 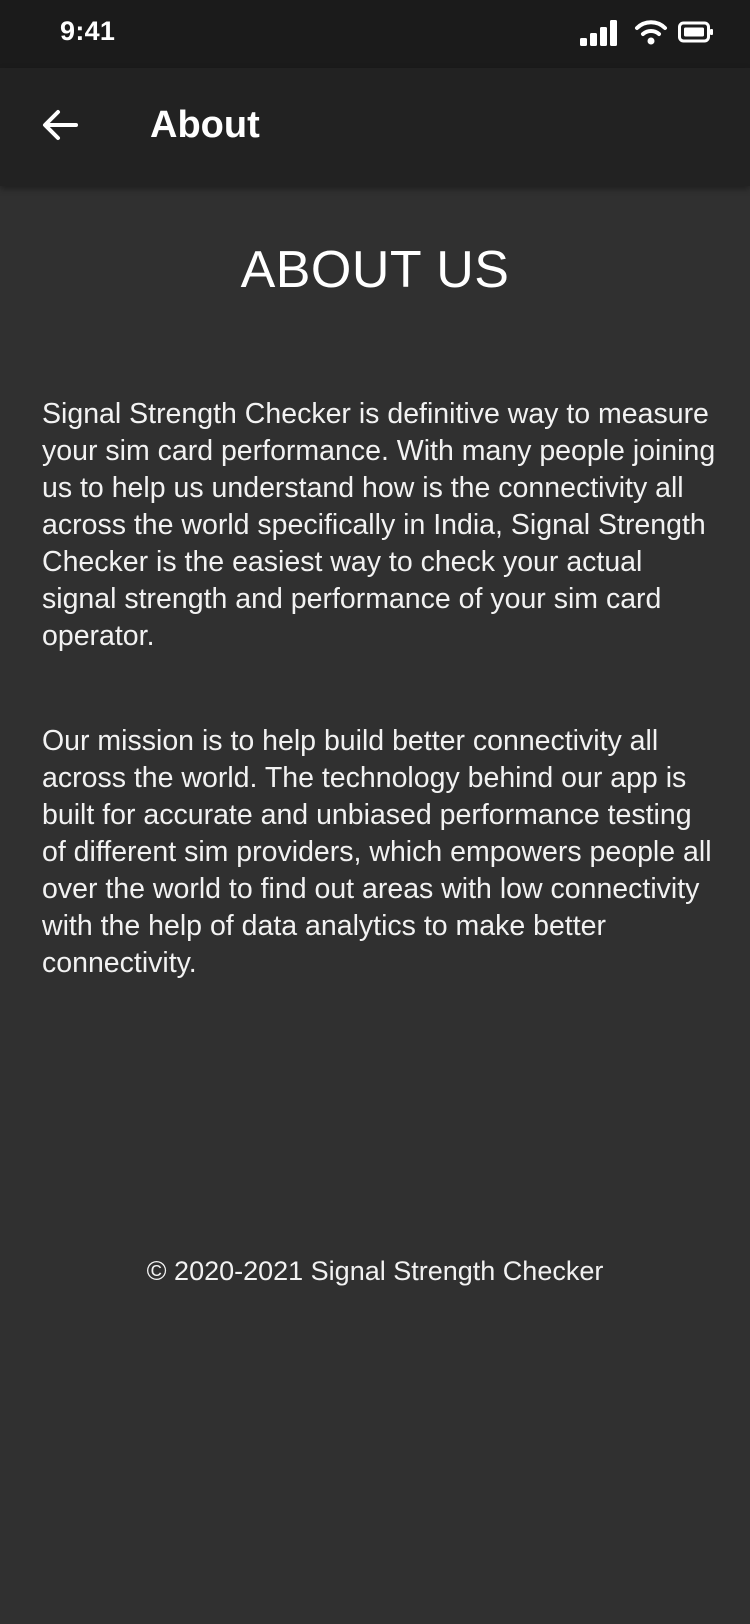 I want to click on about-heading: ABOUT US, so click(x=375, y=270).